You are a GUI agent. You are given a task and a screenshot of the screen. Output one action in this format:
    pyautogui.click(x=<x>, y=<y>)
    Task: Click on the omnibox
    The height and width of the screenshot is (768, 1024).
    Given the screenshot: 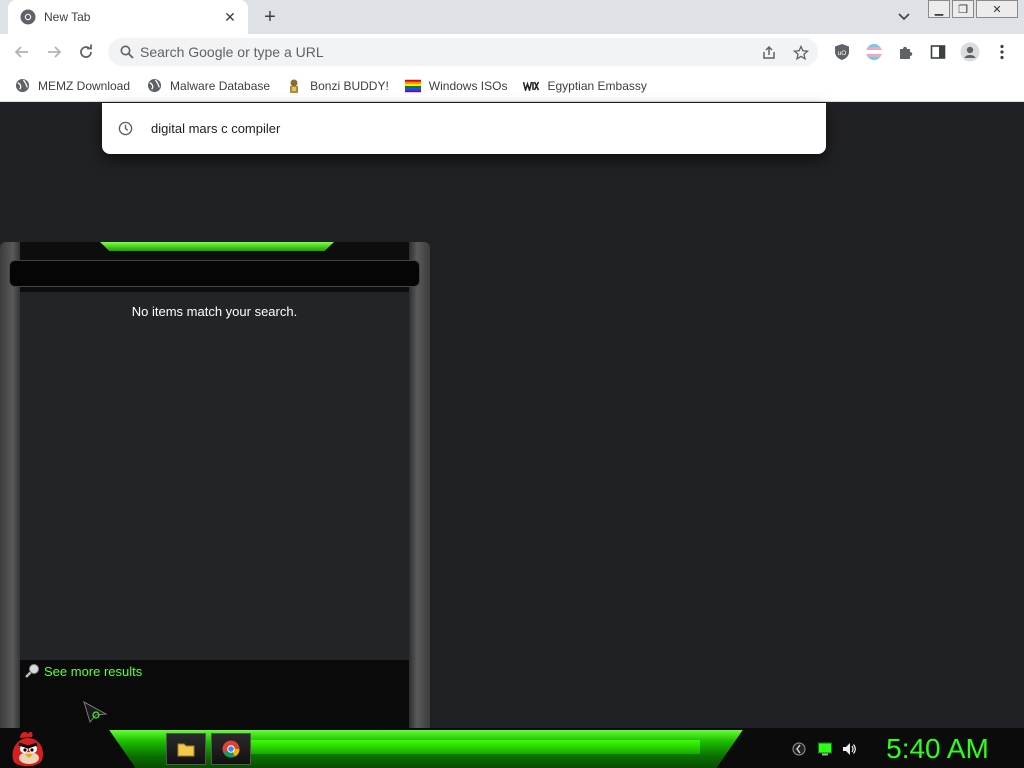 What is the action you would take?
    pyautogui.click(x=463, y=52)
    